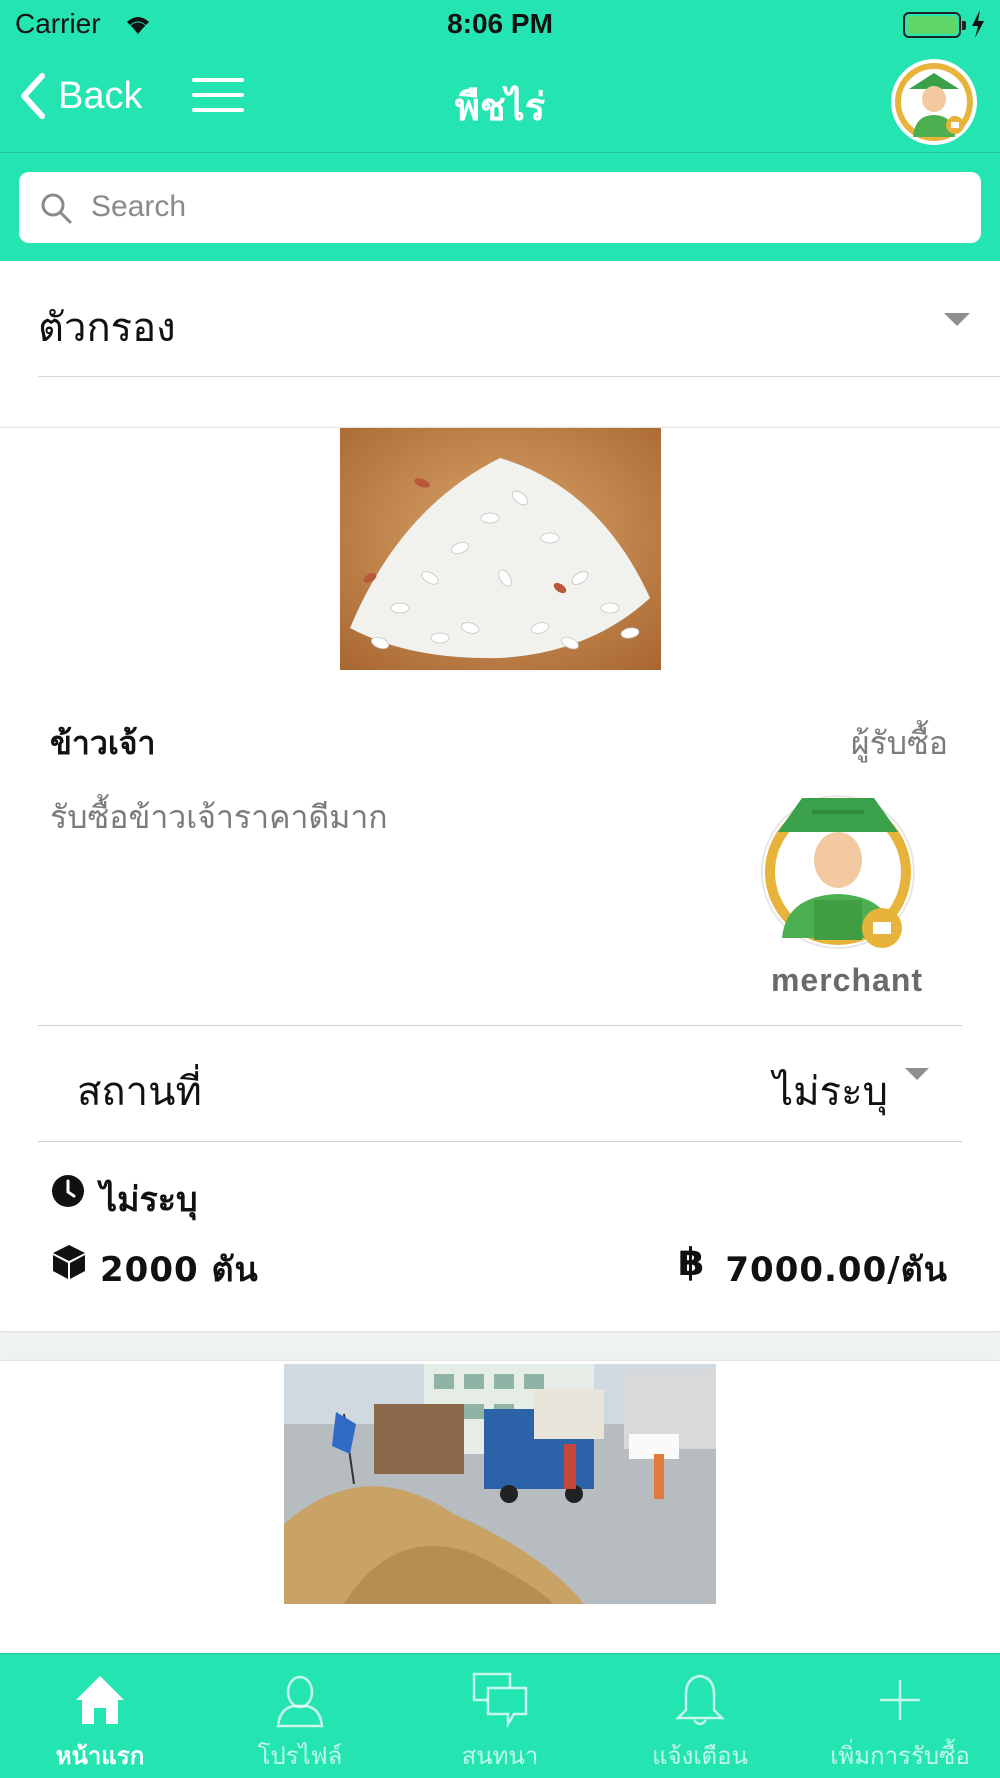 This screenshot has width=1000, height=1778. Describe the element at coordinates (957, 319) in the screenshot. I see `filter-dropdown-caret-icon` at that location.